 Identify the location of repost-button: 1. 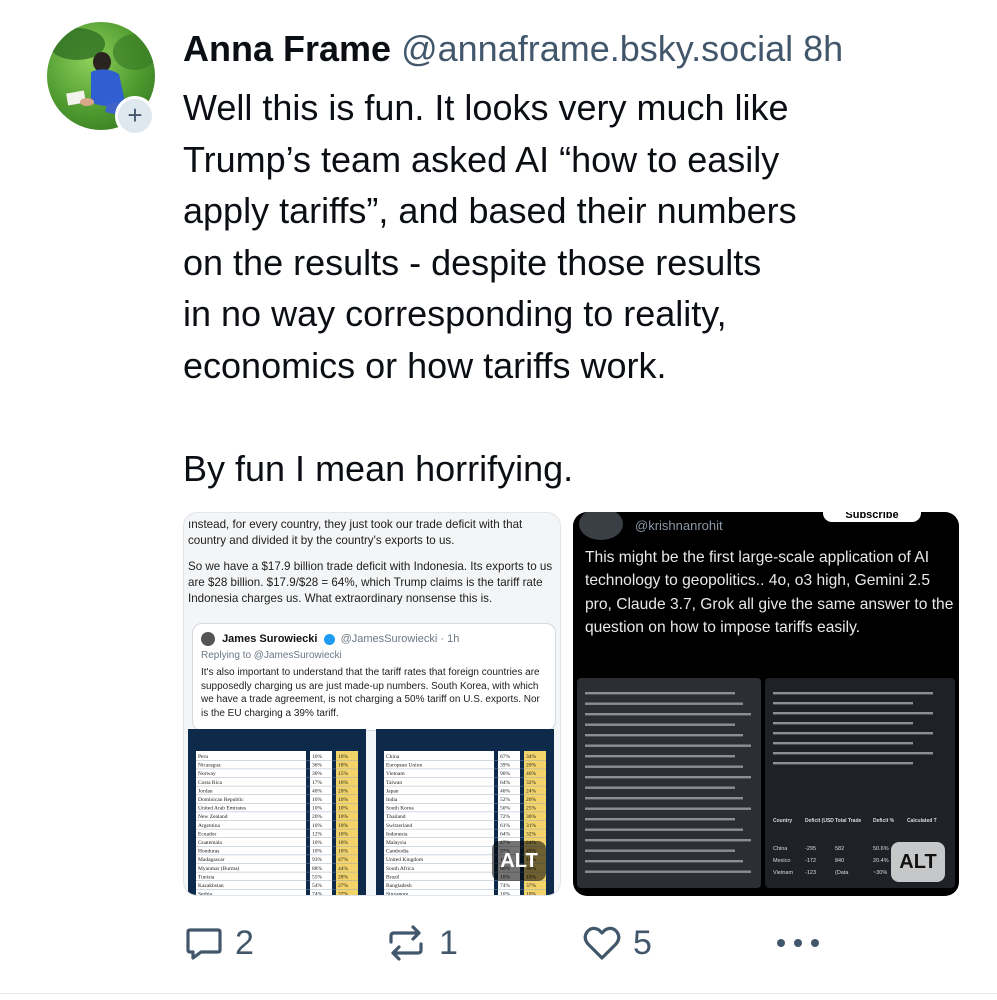
(420, 943).